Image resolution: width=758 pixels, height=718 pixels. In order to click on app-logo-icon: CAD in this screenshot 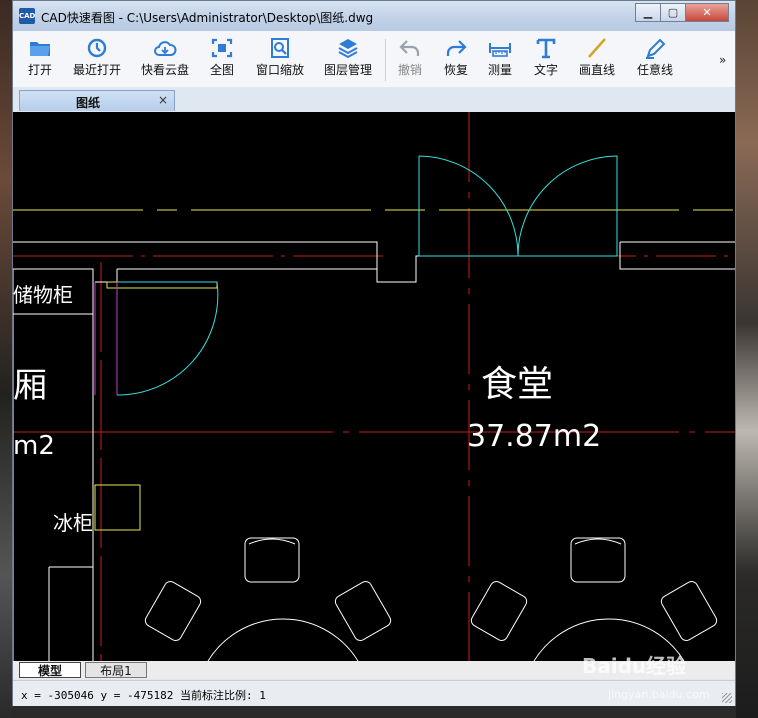, I will do `click(27, 16)`.